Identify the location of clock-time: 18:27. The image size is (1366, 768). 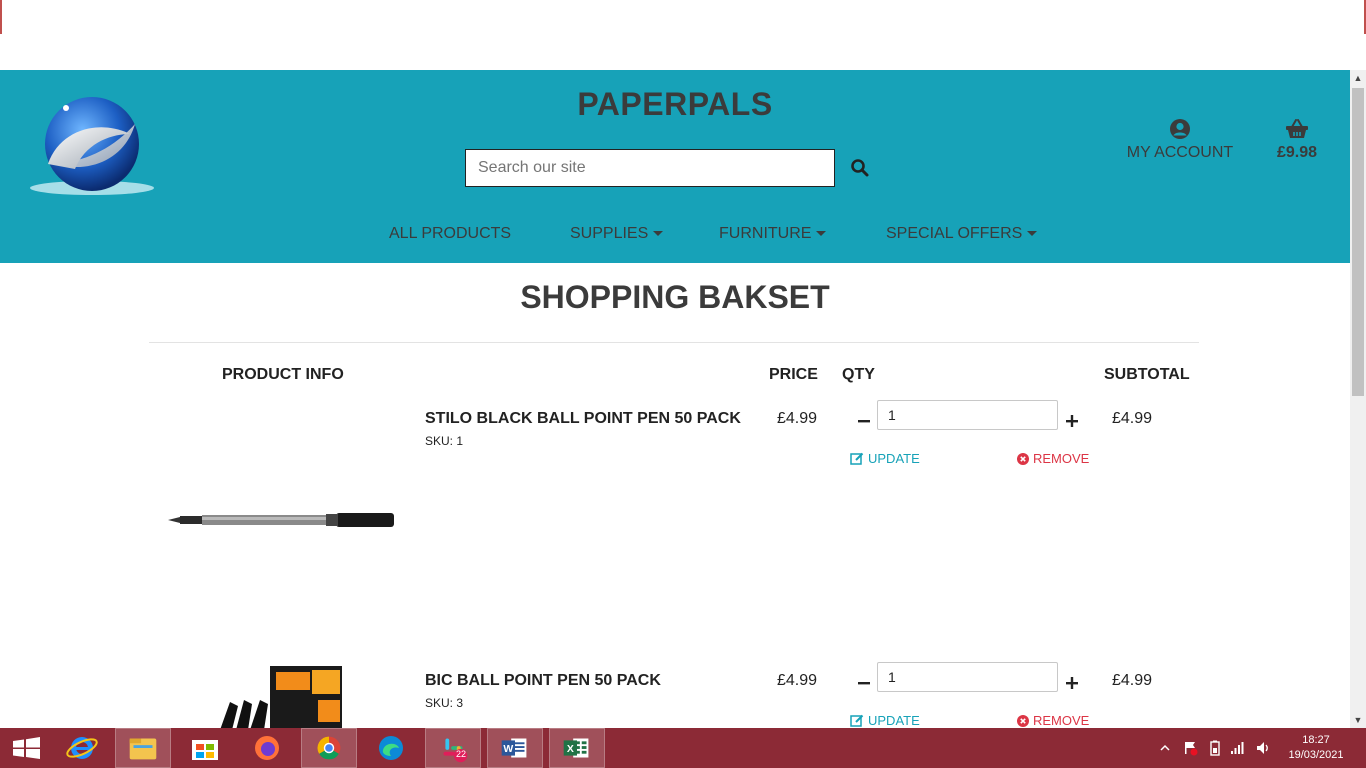
(1316, 740).